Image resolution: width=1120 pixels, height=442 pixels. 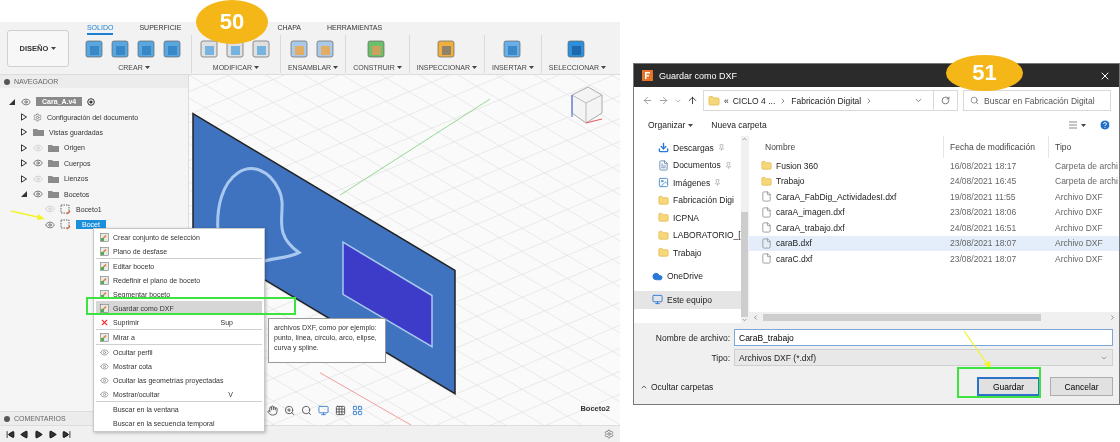 I want to click on file-name: Trabajo, so click(x=790, y=181).